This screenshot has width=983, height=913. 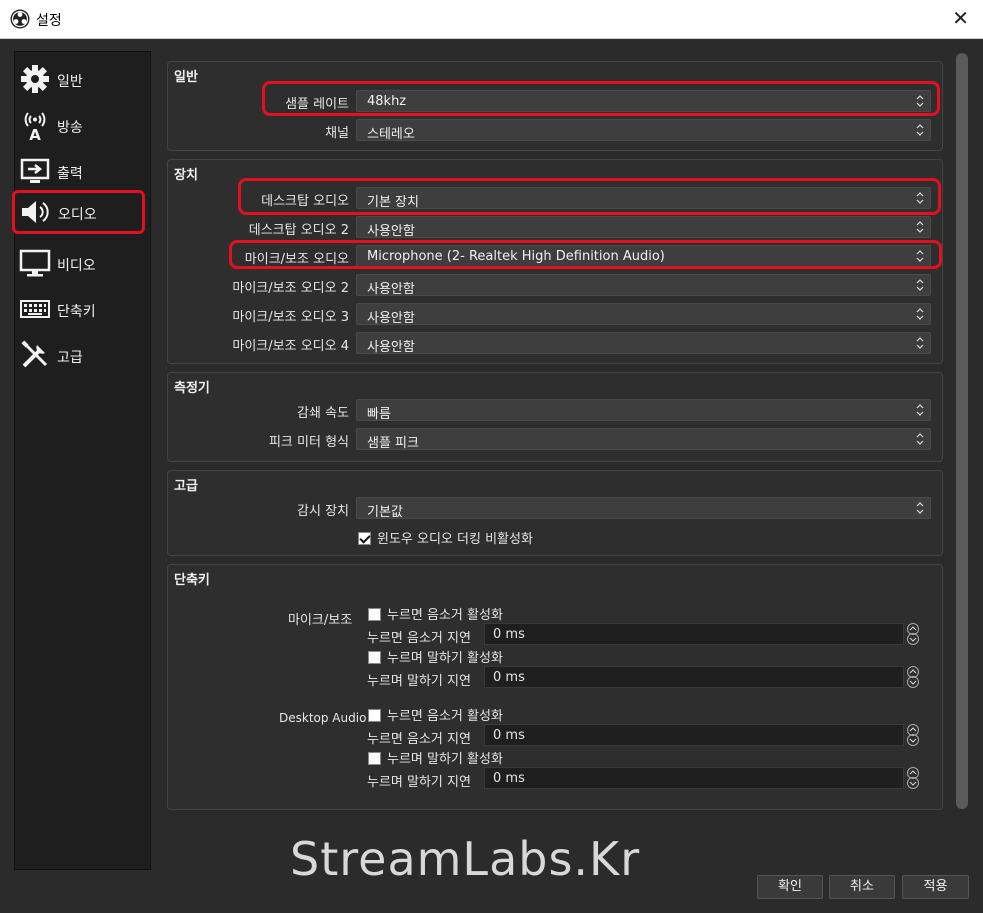 What do you see at coordinates (643, 198) in the screenshot?
I see `desktop-audio-select: 기본 장치` at bounding box center [643, 198].